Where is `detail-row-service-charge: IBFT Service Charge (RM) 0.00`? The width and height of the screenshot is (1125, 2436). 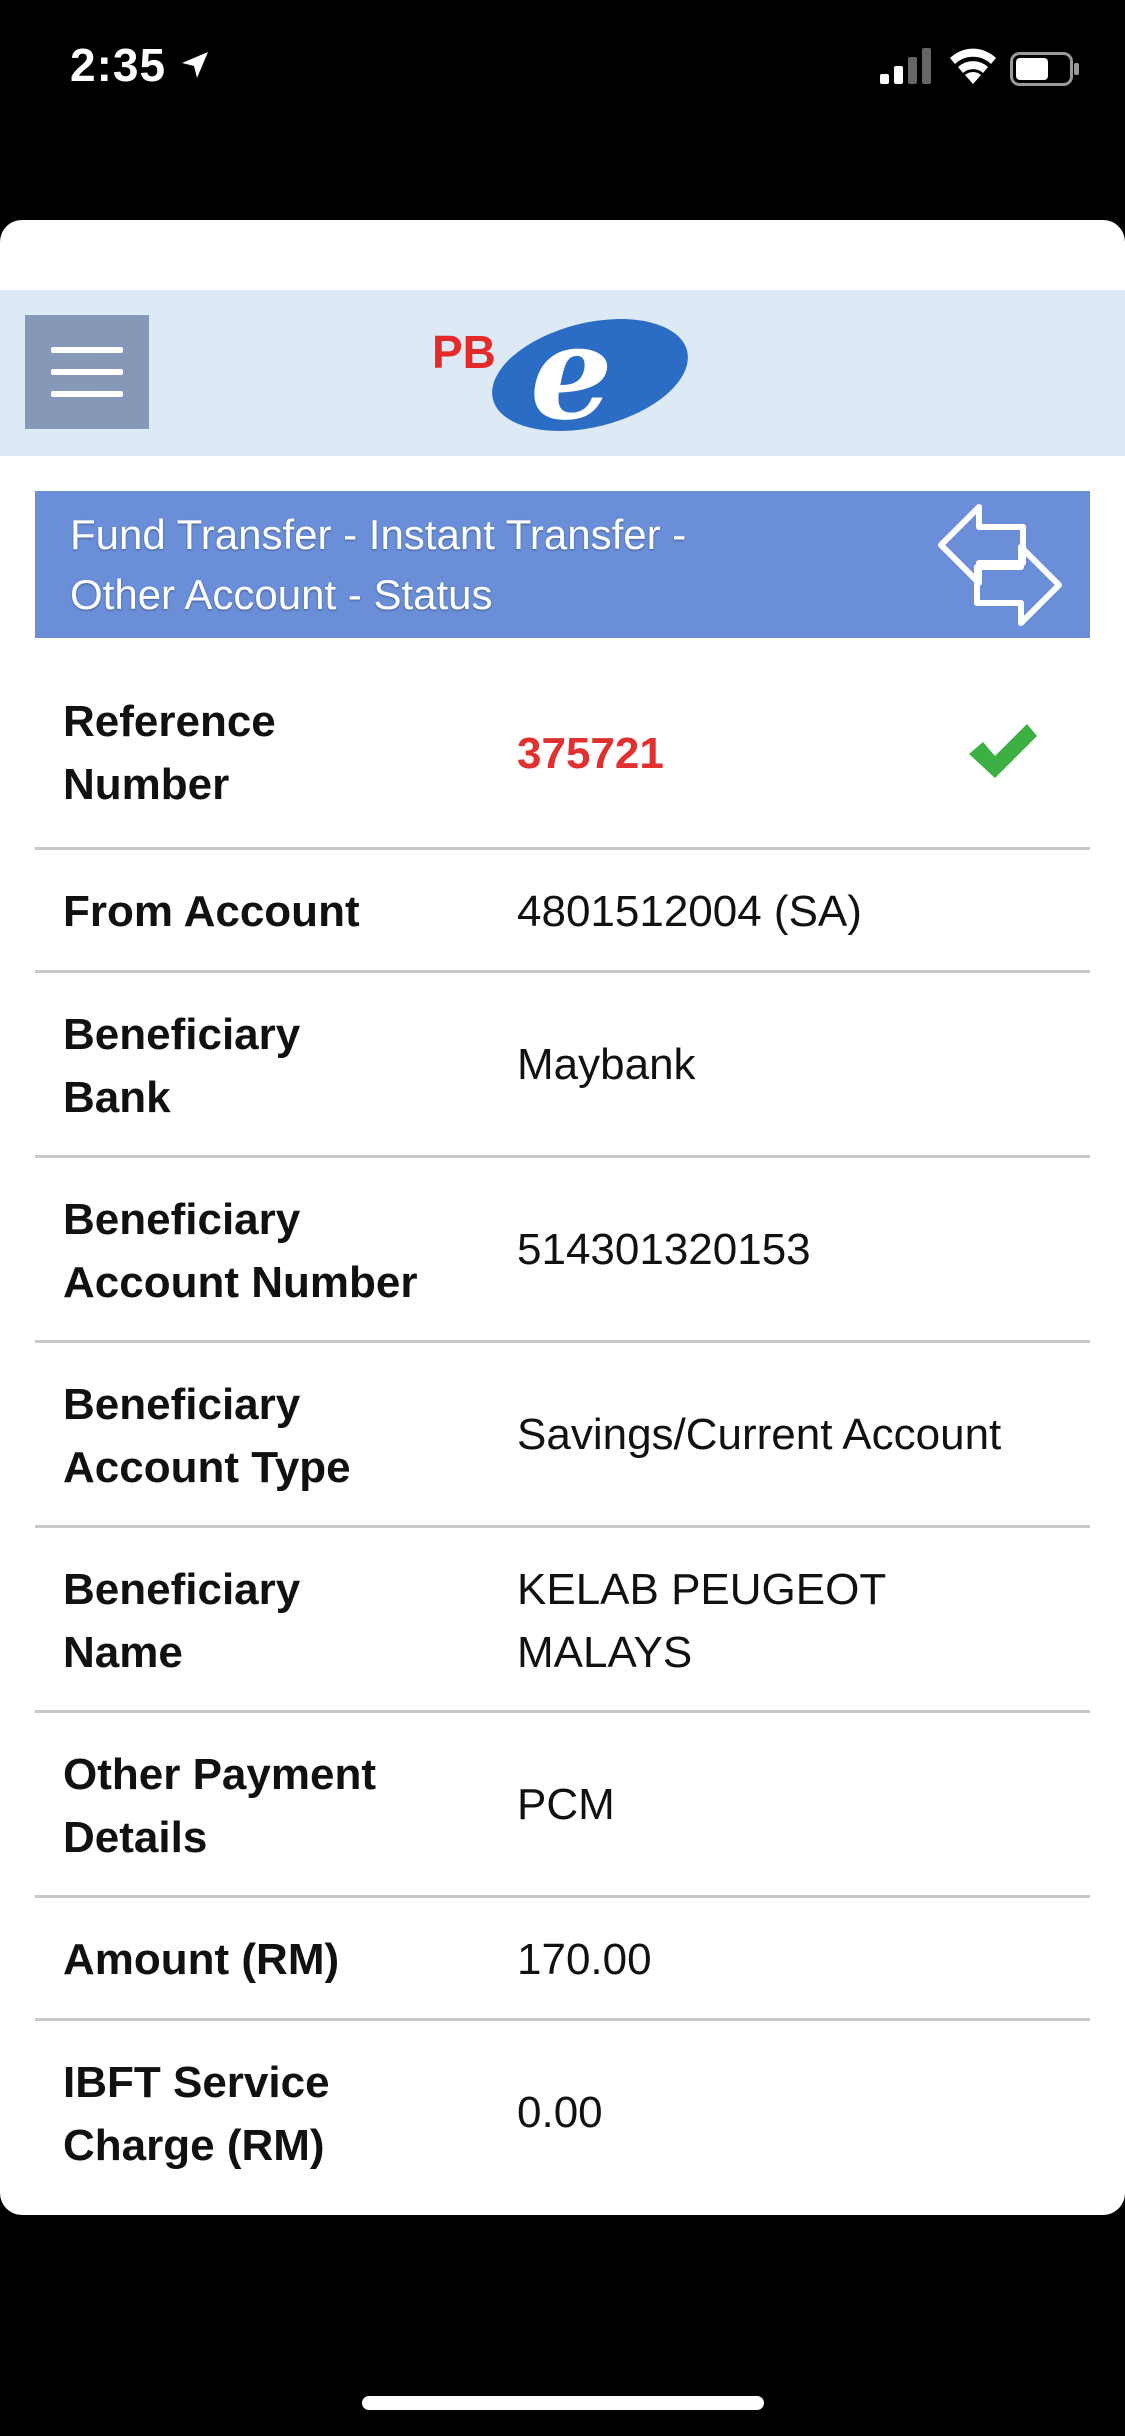 detail-row-service-charge: IBFT Service Charge (RM) 0.00 is located at coordinates (562, 2113).